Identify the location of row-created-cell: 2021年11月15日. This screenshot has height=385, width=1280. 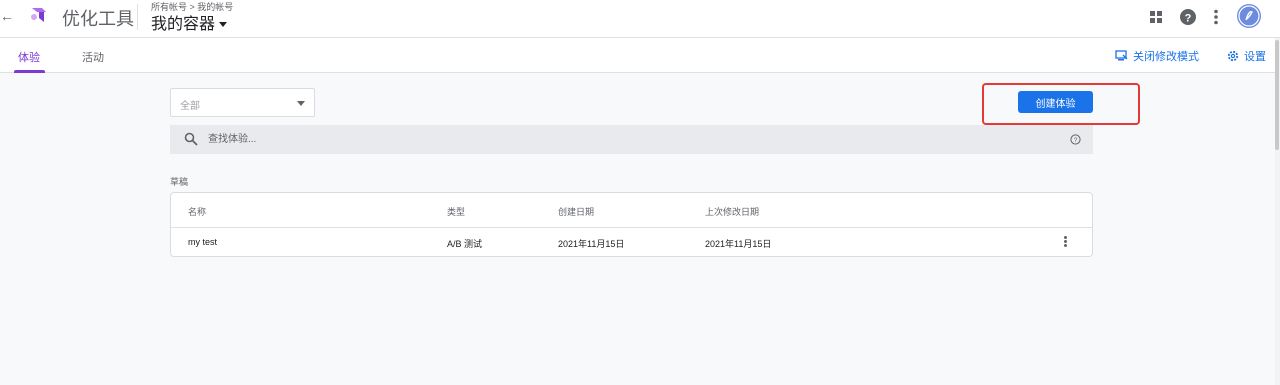
(591, 244).